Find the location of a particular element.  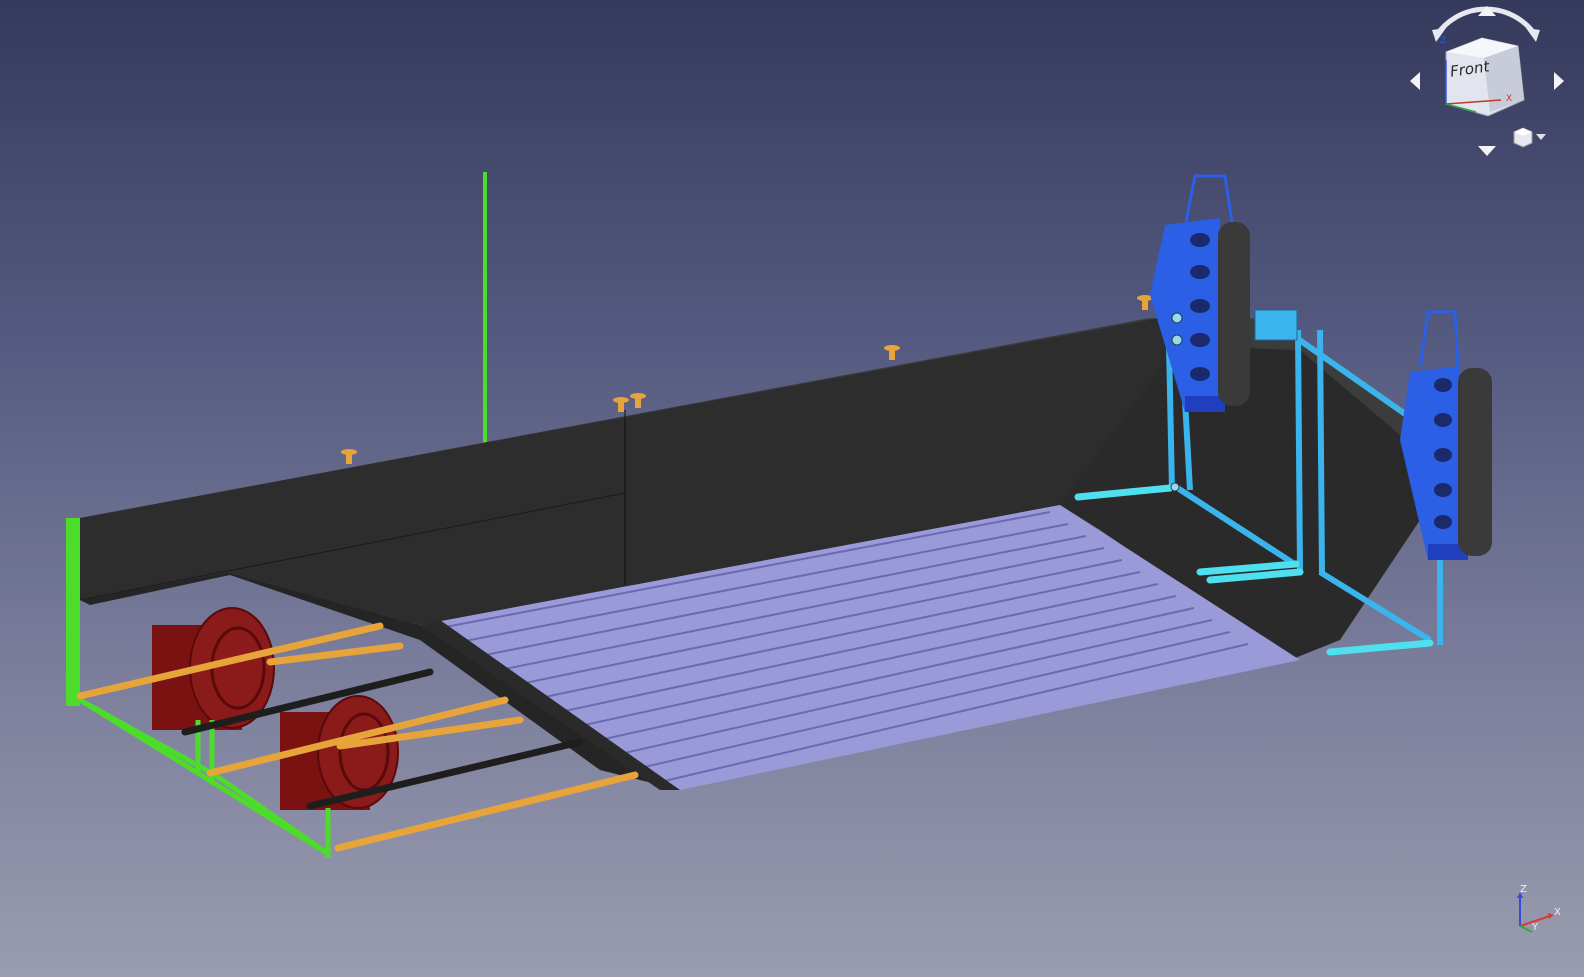

roller-left is located at coordinates (1234, 314).